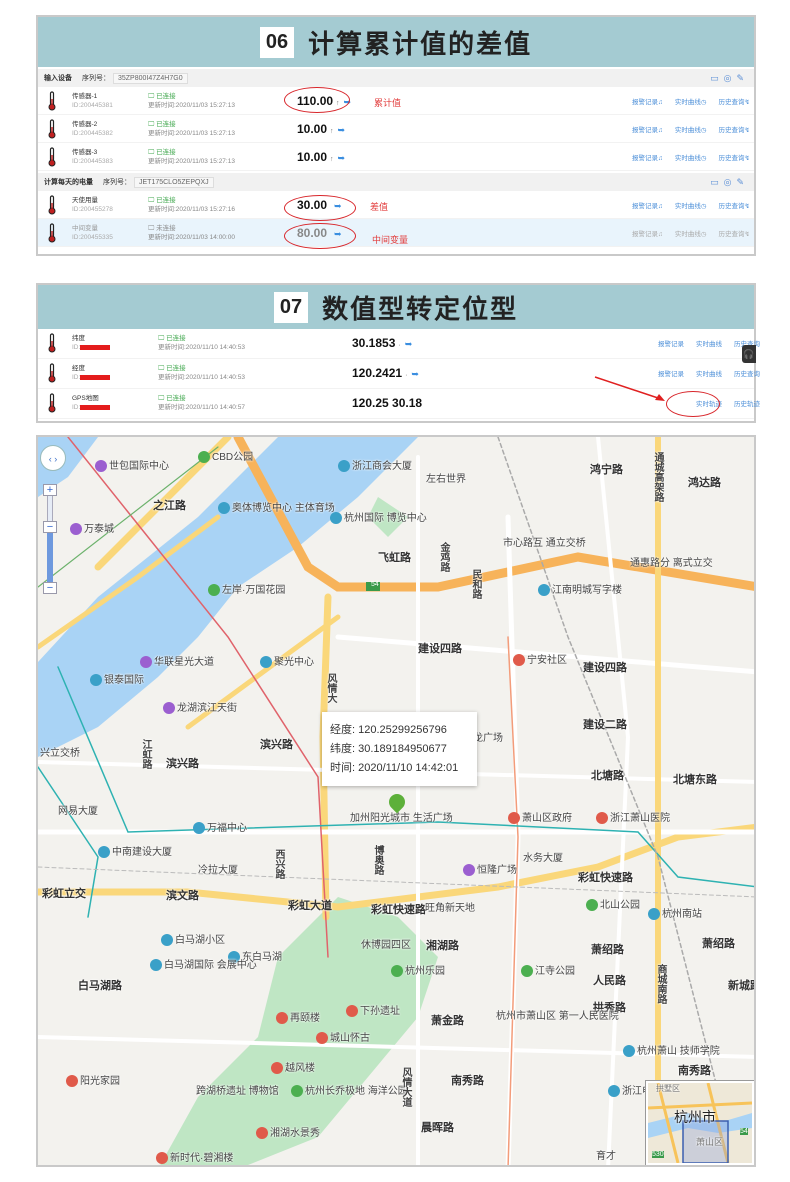 The height and width of the screenshot is (1182, 790). Describe the element at coordinates (418, 970) in the screenshot. I see `map-label: 杭州乐园` at that location.